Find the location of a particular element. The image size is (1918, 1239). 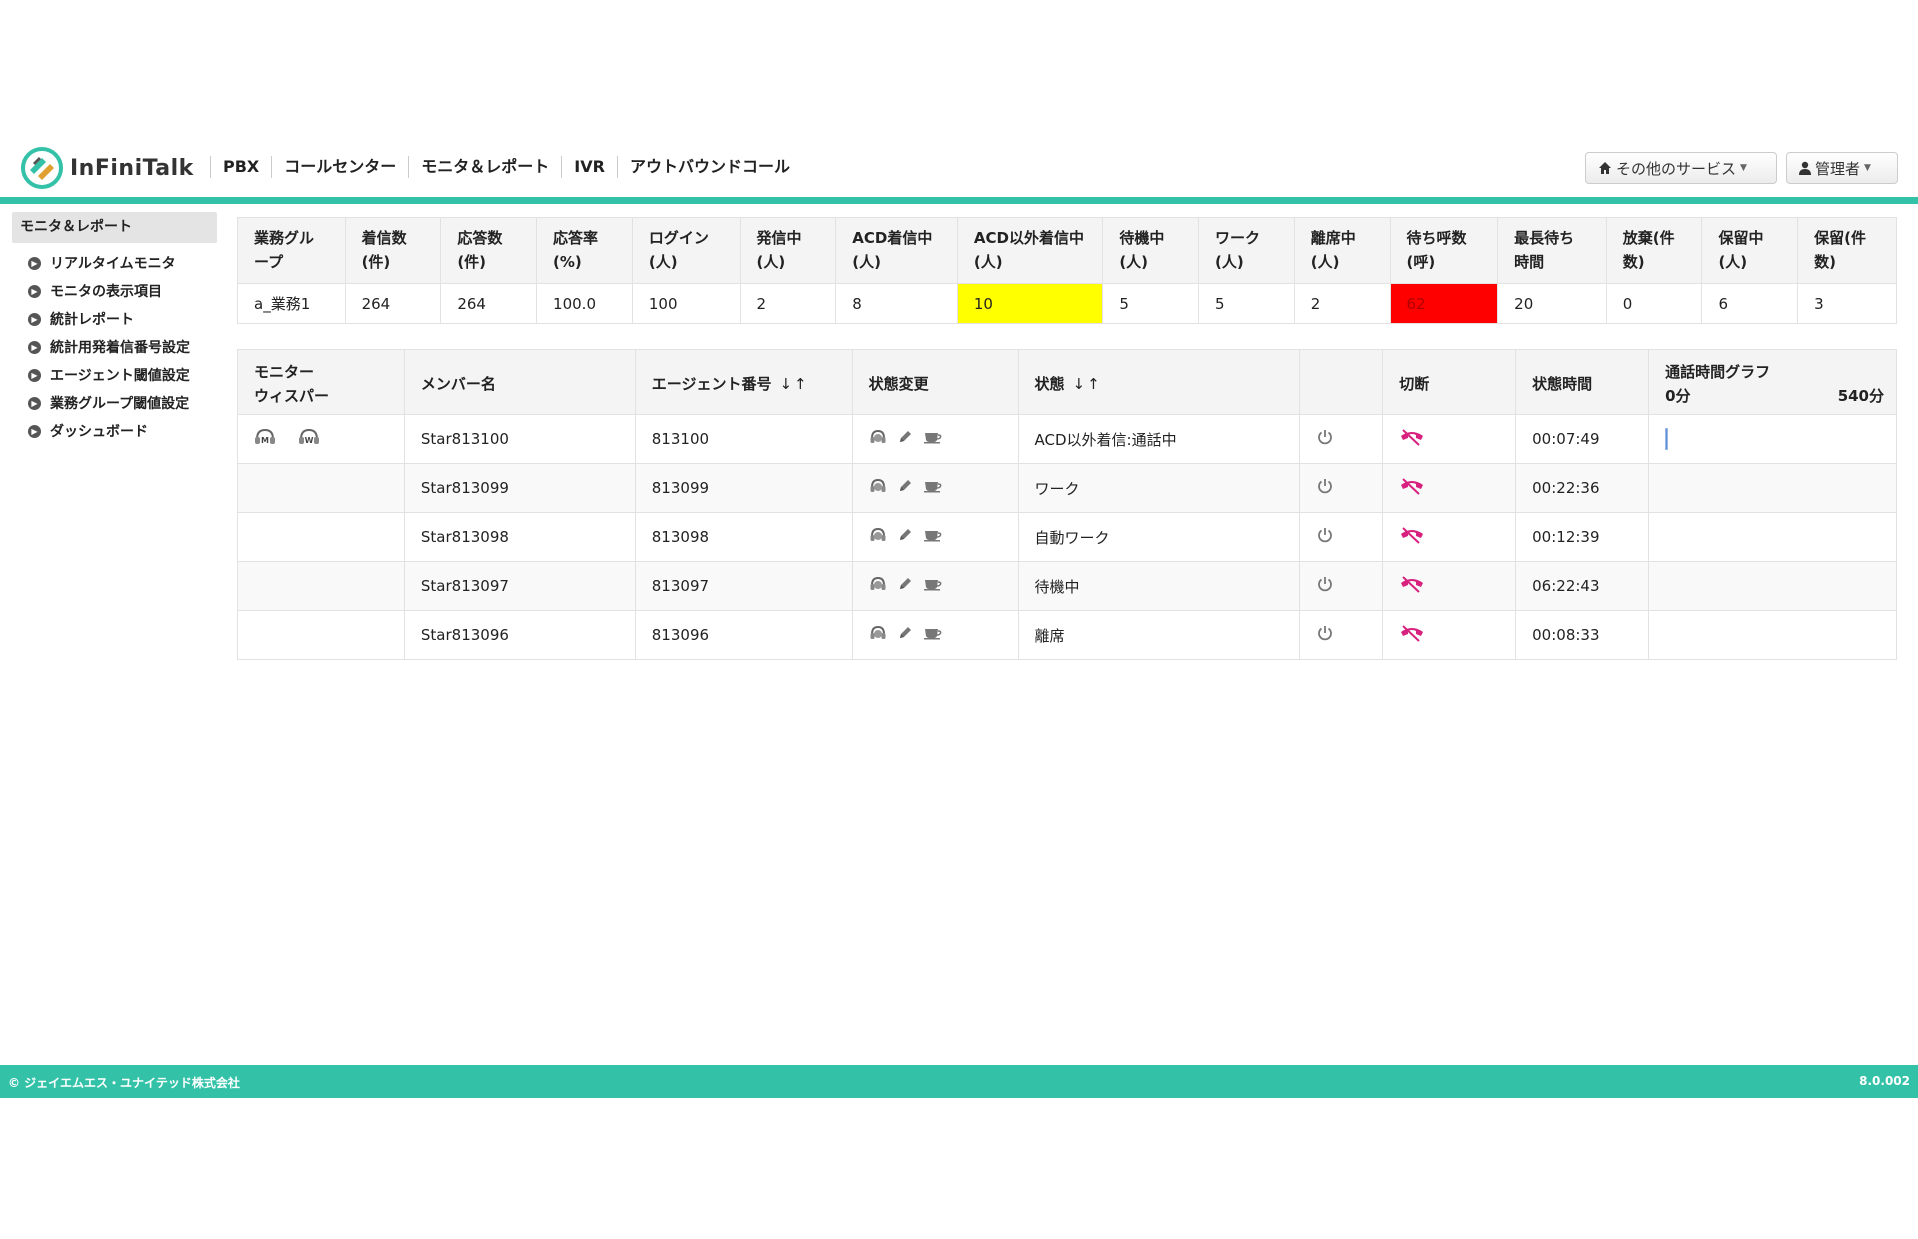

table-row: M W Star813100 813100 ACD以外着信:通話中 00:07:49 is located at coordinates (1067, 439).